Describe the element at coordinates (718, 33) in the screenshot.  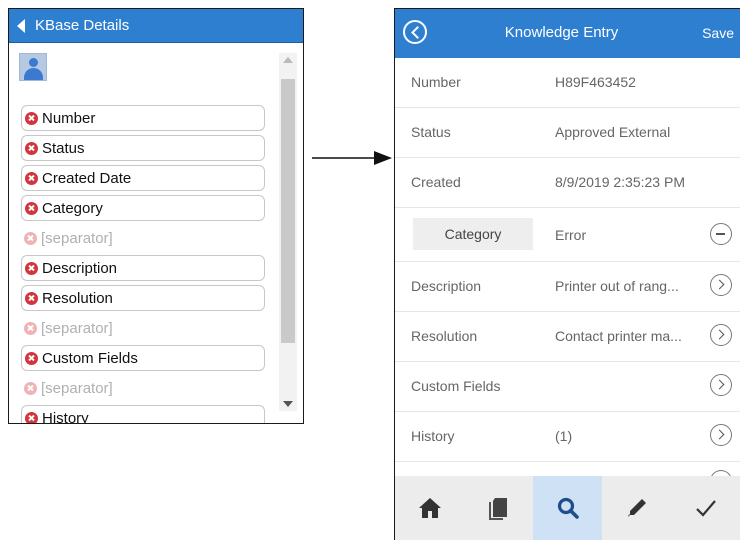
I see `save-button: Save` at that location.